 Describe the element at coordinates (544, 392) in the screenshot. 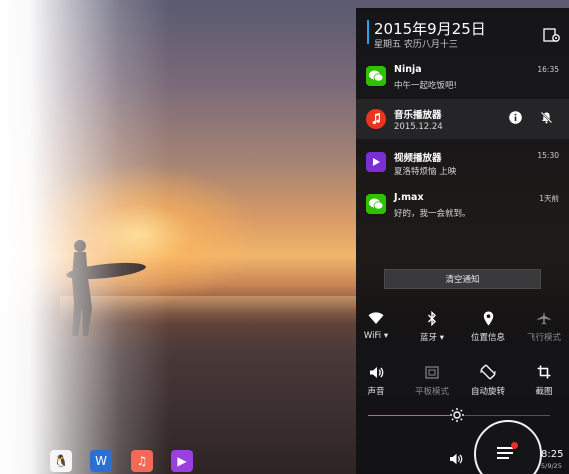

I see `screenshot-label: 截图` at that location.